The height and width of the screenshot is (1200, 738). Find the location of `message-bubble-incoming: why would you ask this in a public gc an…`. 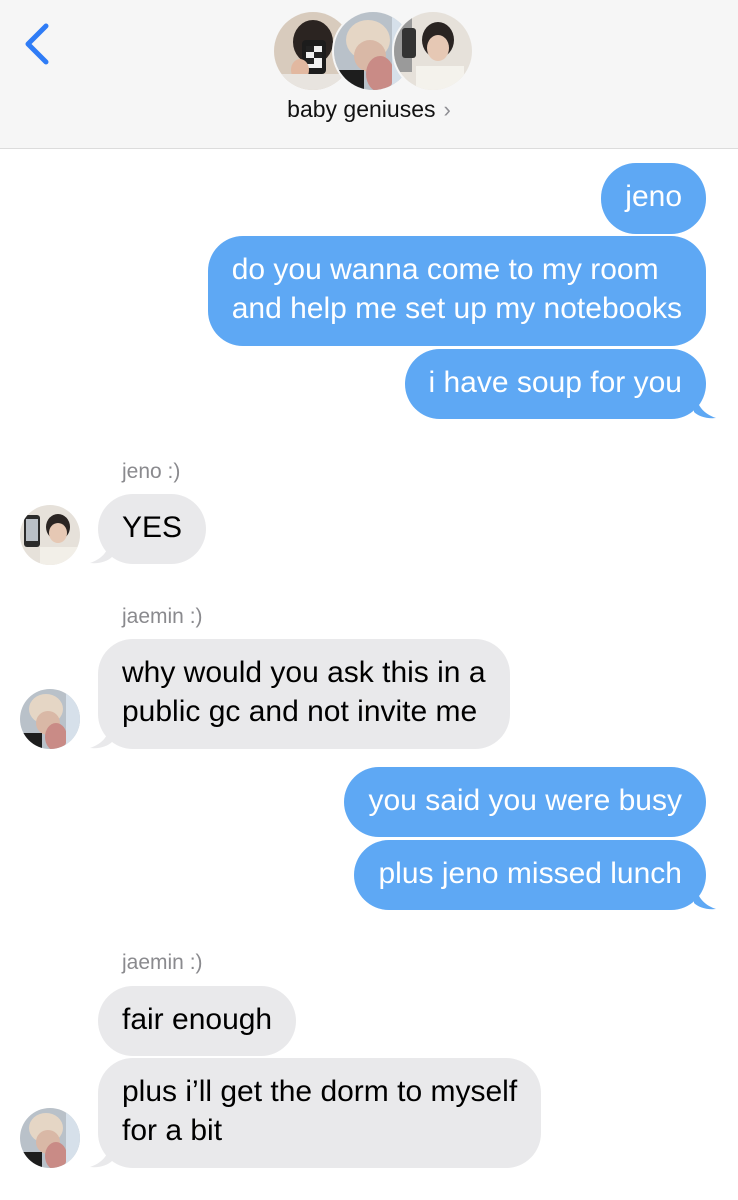

message-bubble-incoming: why would you ask this in a public gc an… is located at coordinates (304, 694).